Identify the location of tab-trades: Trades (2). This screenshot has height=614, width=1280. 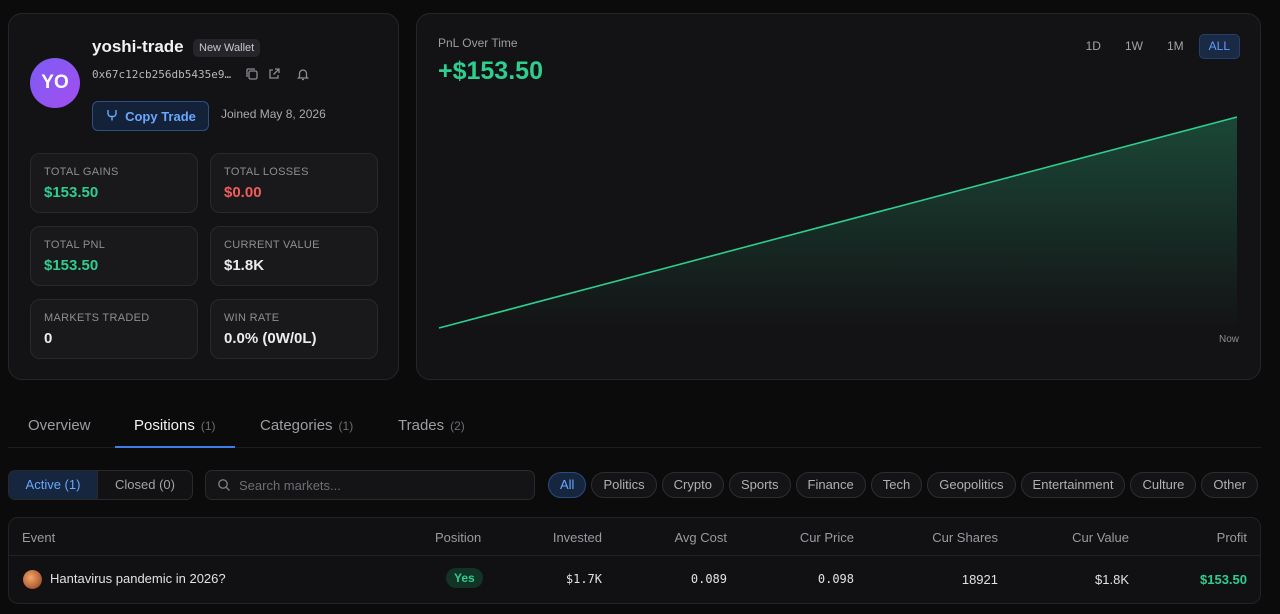
(431, 427).